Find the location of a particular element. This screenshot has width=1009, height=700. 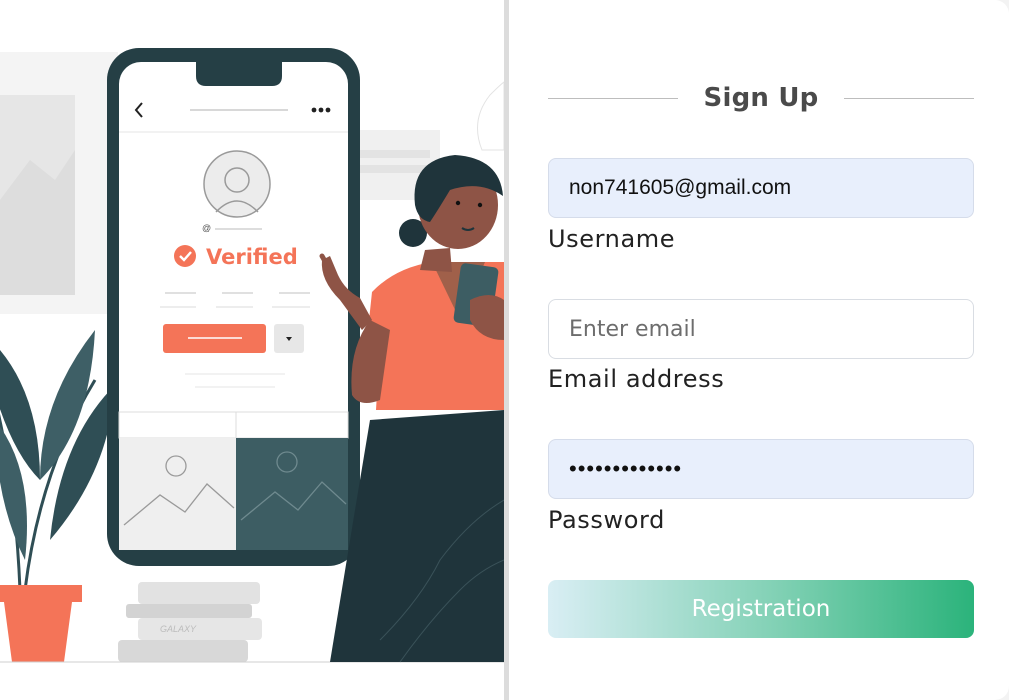

registration-button: Registration is located at coordinates (761, 609).